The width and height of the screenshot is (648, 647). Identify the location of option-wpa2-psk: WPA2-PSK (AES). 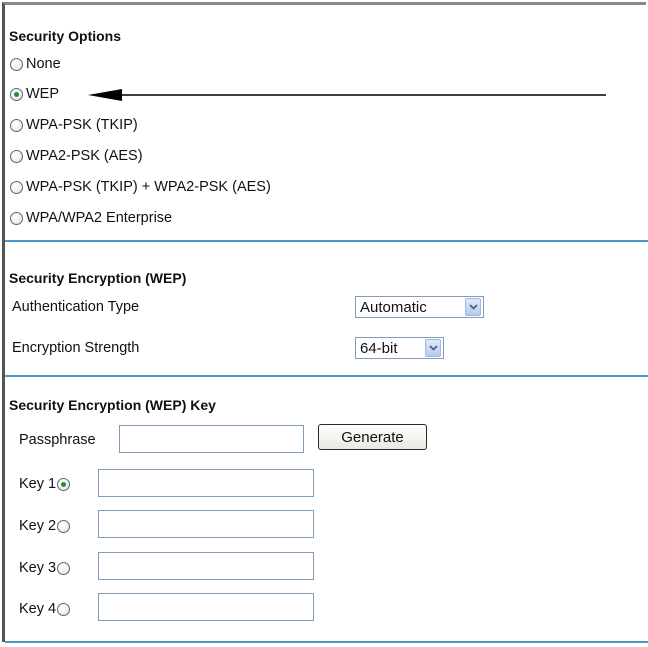
(76, 156).